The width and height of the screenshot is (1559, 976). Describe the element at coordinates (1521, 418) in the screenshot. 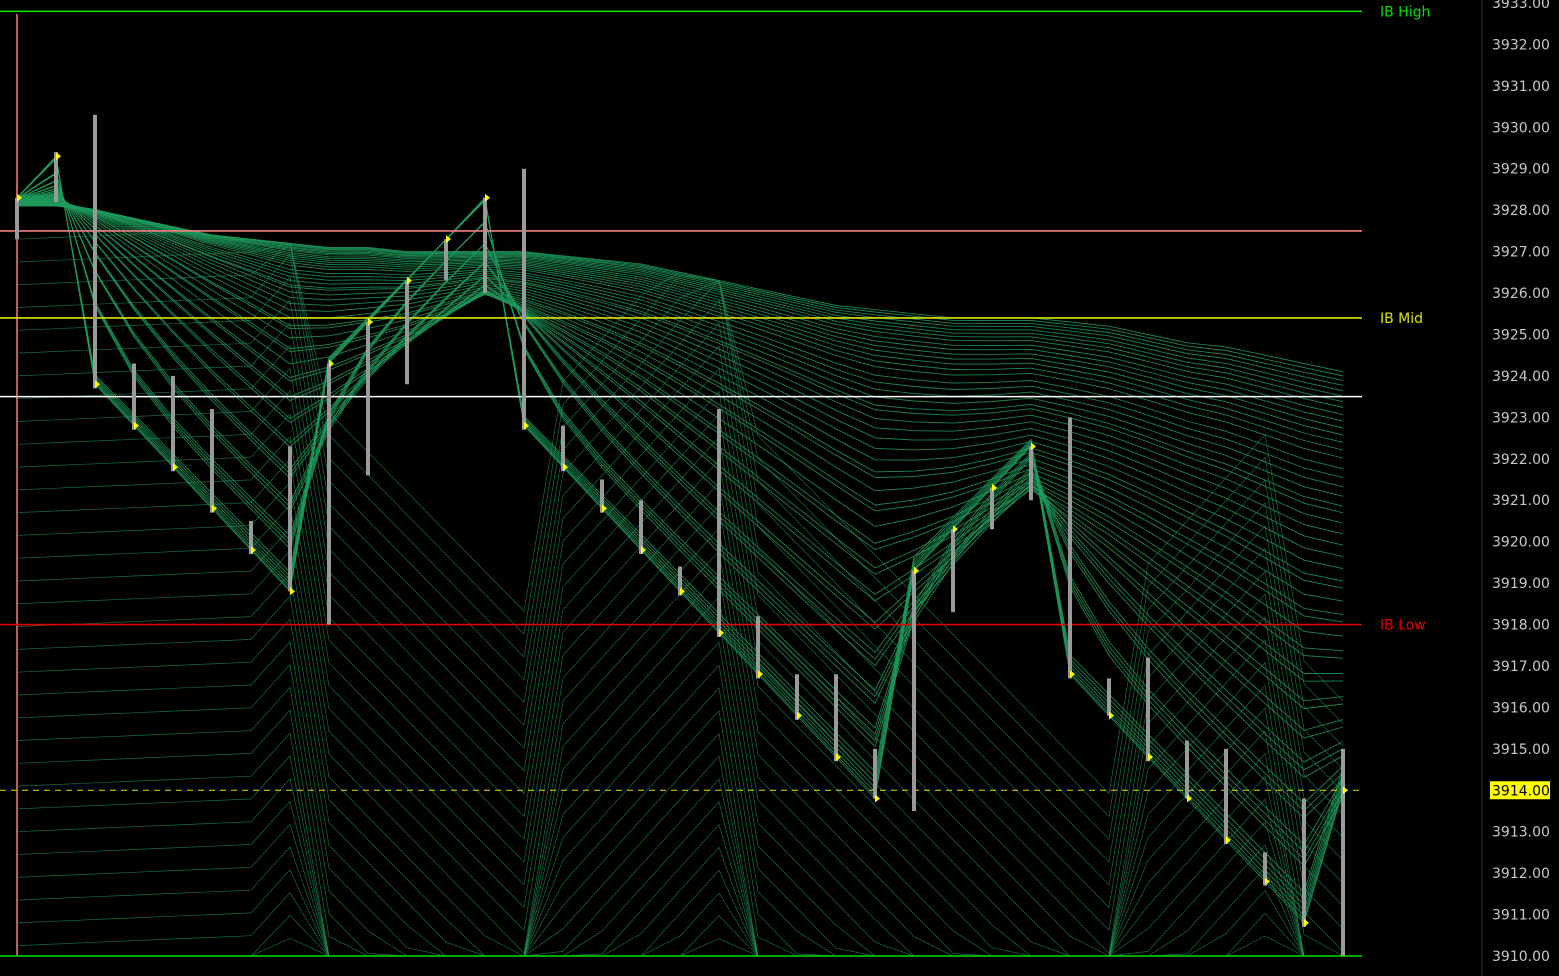

I see `y-tick-label: 3923.00` at that location.